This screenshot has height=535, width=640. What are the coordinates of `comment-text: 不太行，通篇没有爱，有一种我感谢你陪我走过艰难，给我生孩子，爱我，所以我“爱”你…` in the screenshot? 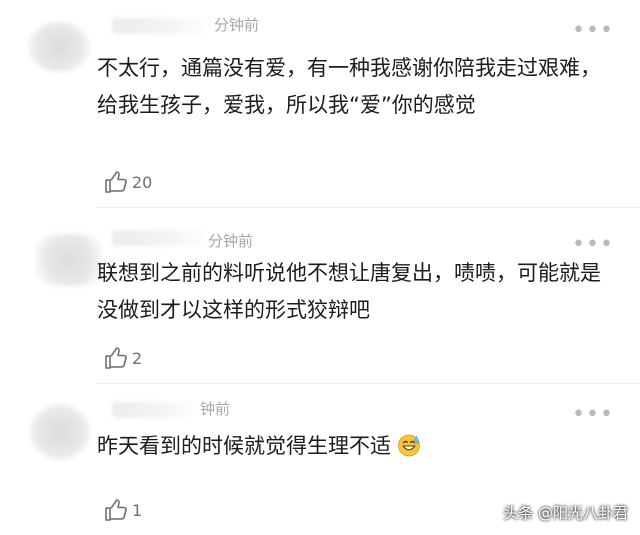 It's located at (349, 86).